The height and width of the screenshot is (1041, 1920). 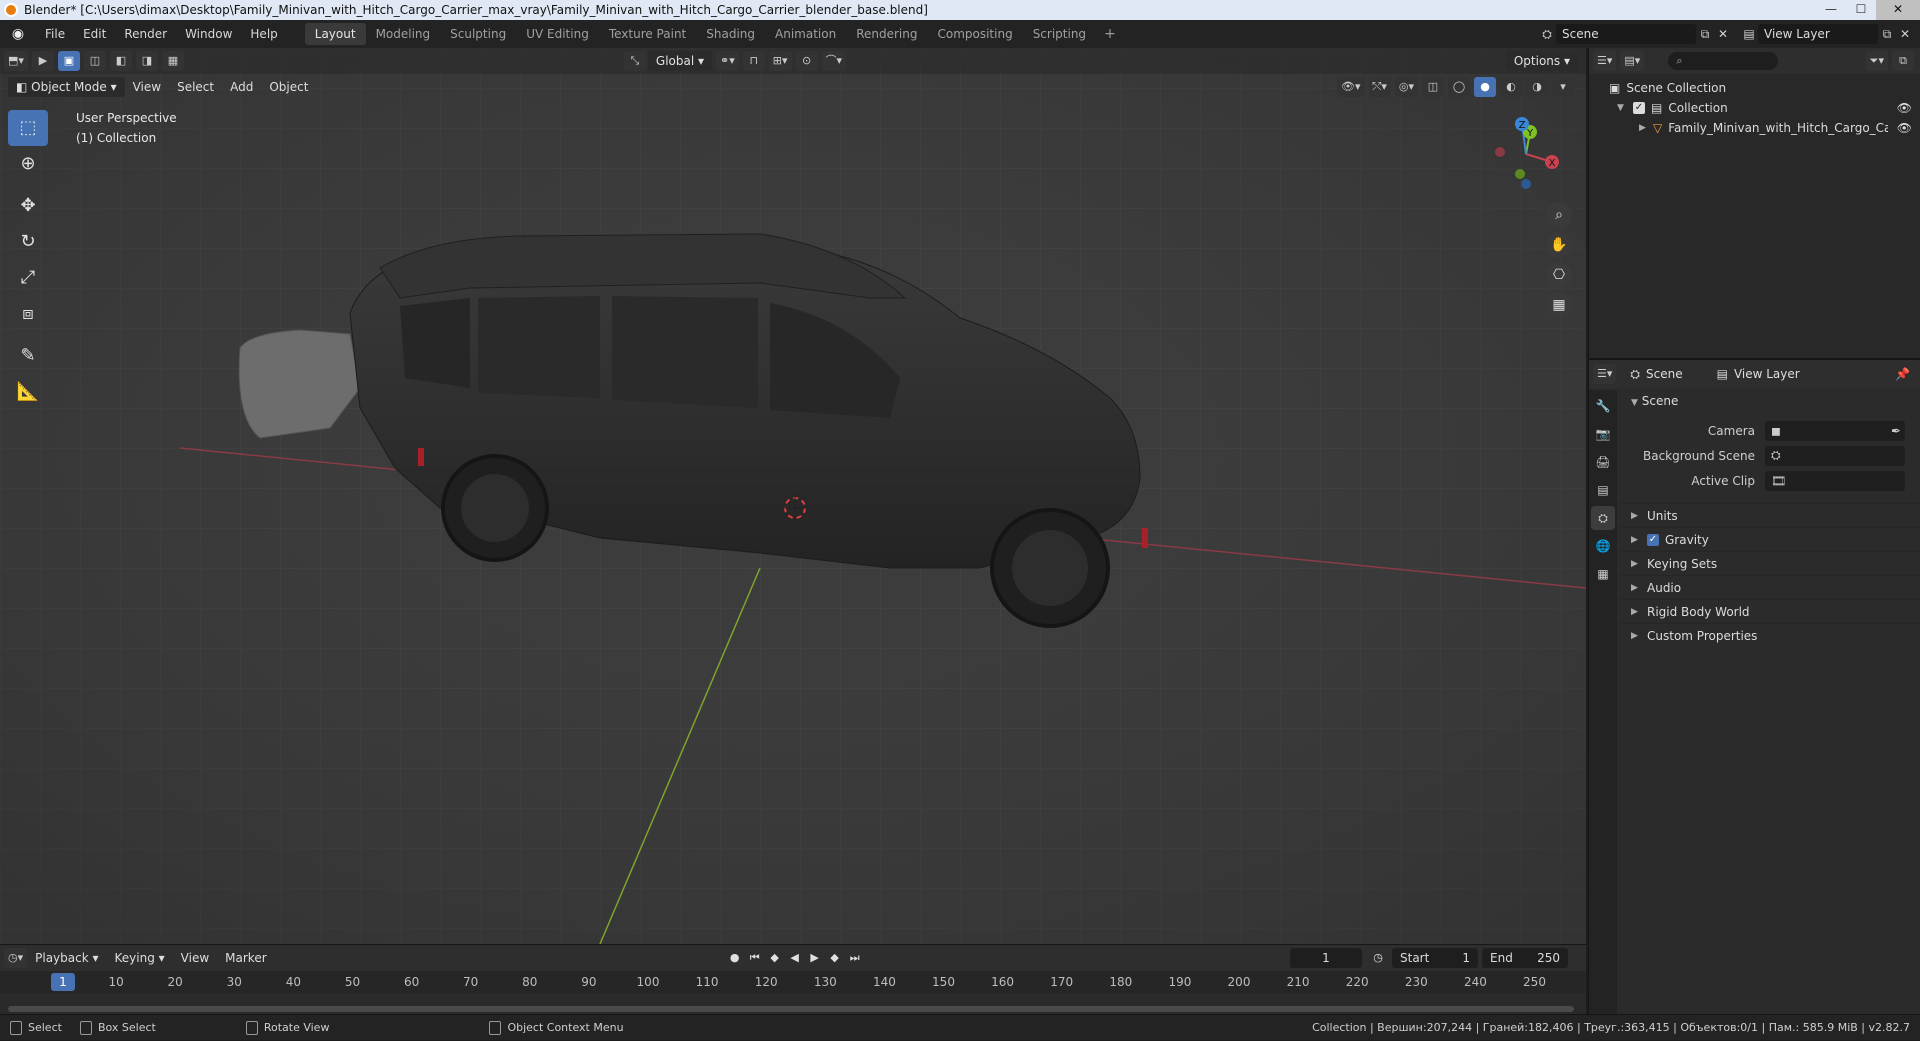 What do you see at coordinates (1603, 434) in the screenshot?
I see `render-tab-icon: 📷` at bounding box center [1603, 434].